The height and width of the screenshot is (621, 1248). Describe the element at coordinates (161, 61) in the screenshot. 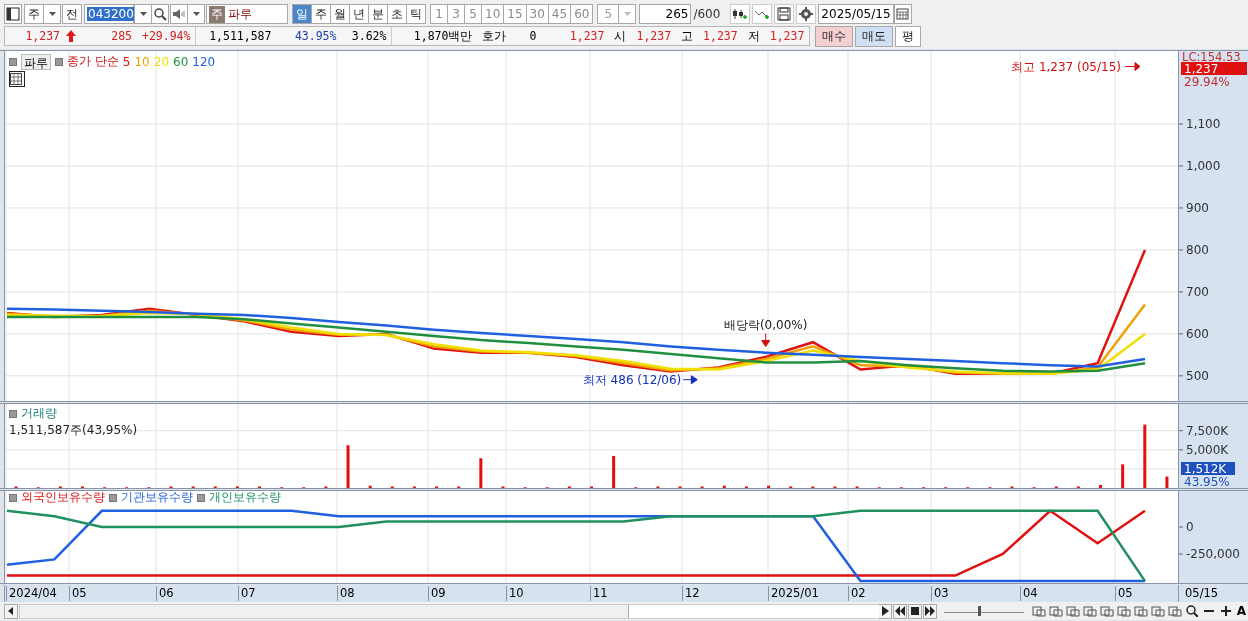

I see `legend-item: 20` at that location.